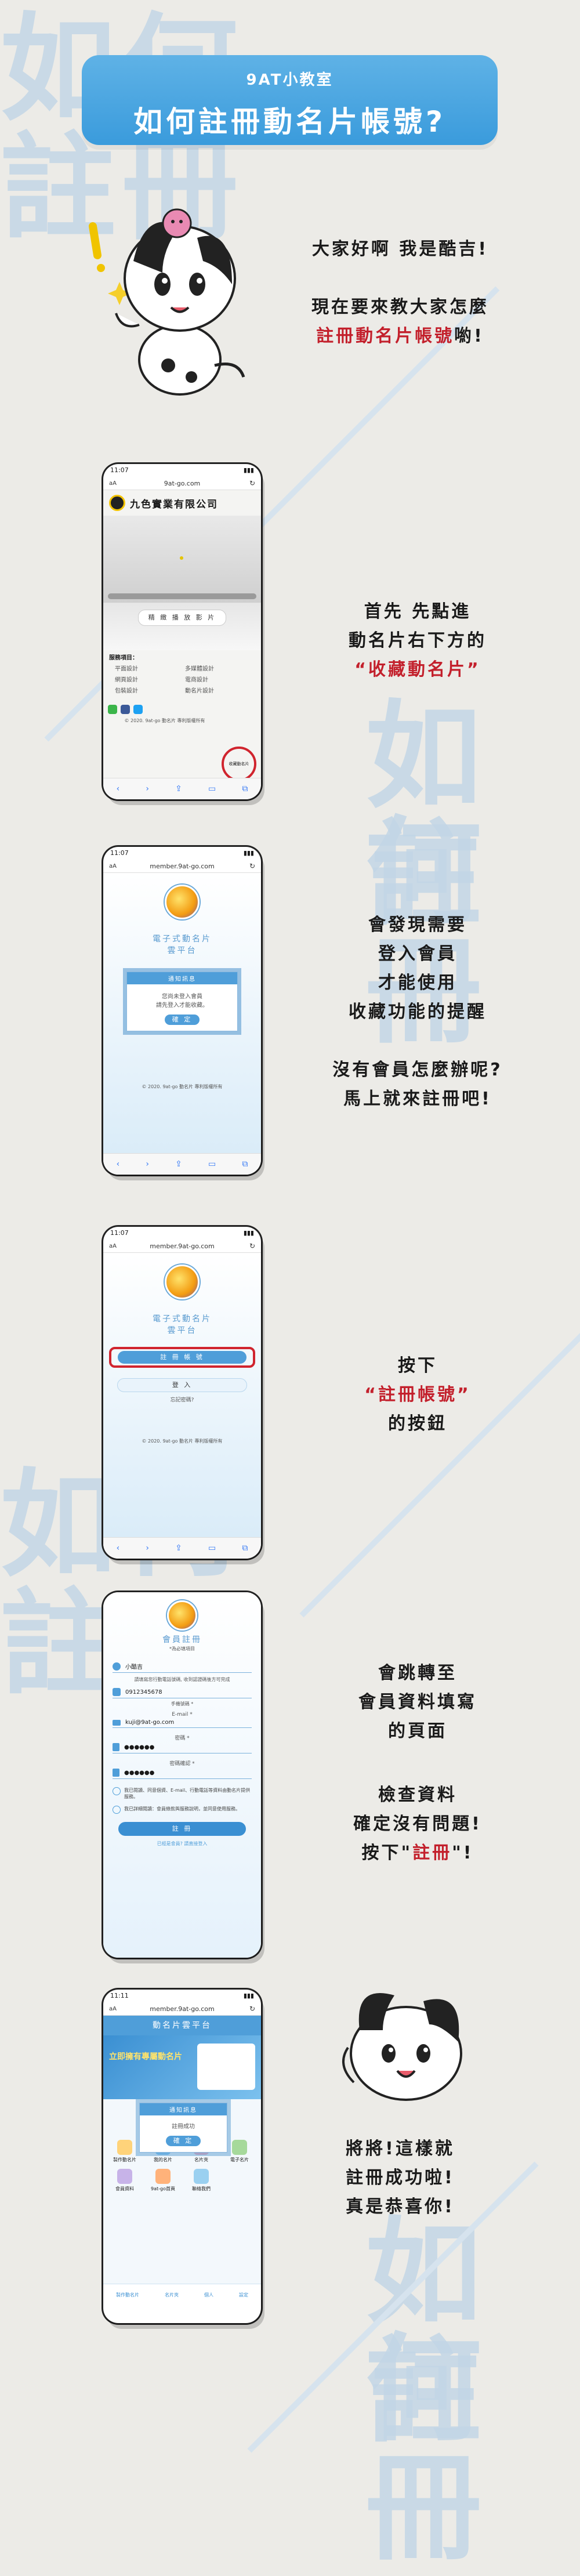  What do you see at coordinates (418, 612) in the screenshot?
I see `step1-line-1: 首先 先點進` at bounding box center [418, 612].